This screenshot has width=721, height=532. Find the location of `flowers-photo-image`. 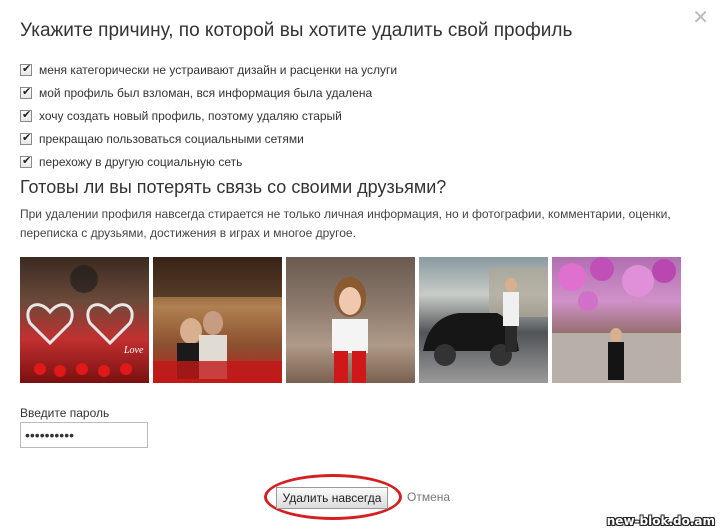

flowers-photo-image is located at coordinates (616, 320).